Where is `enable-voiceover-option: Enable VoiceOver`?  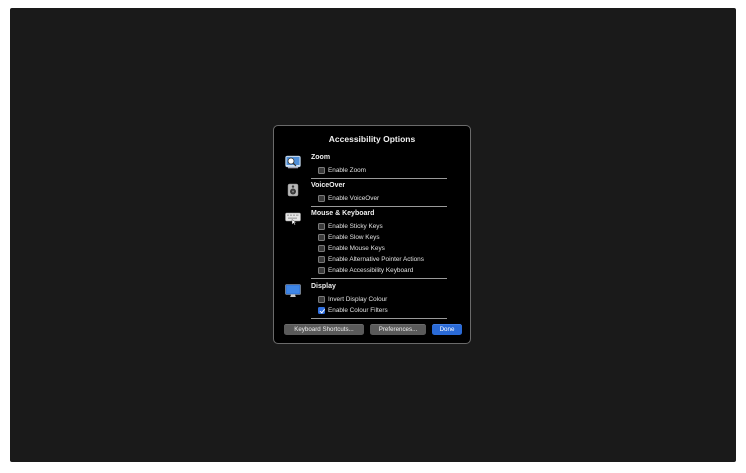
enable-voiceover-option: Enable VoiceOver is located at coordinates (348, 198).